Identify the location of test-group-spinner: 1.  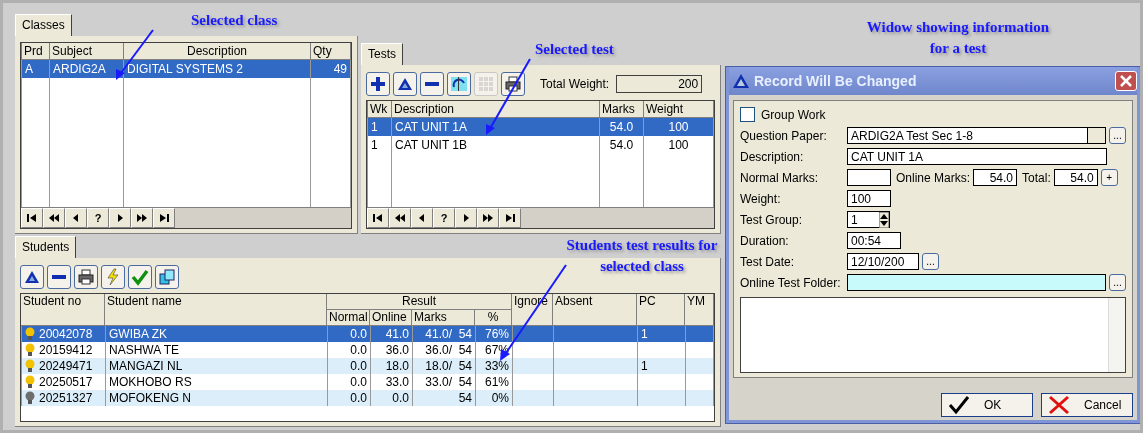
(868, 219).